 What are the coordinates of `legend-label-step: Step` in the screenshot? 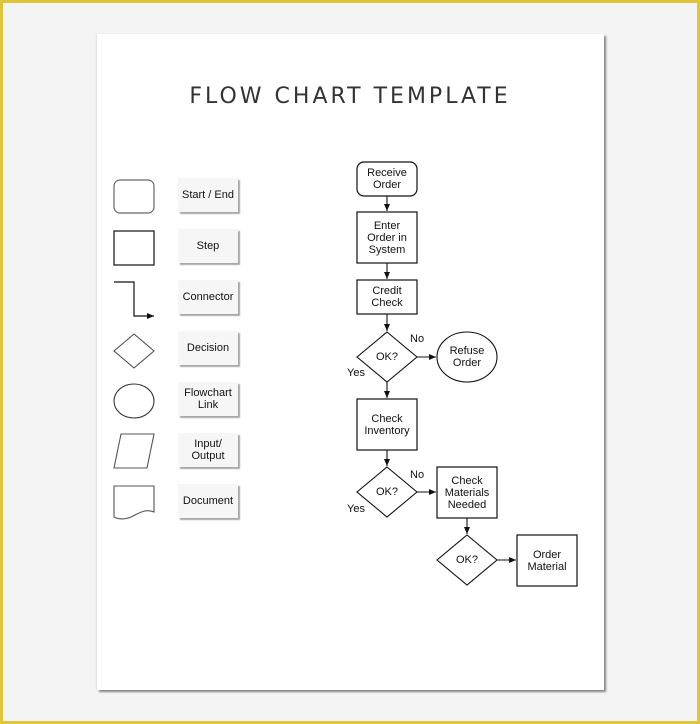 It's located at (208, 246).